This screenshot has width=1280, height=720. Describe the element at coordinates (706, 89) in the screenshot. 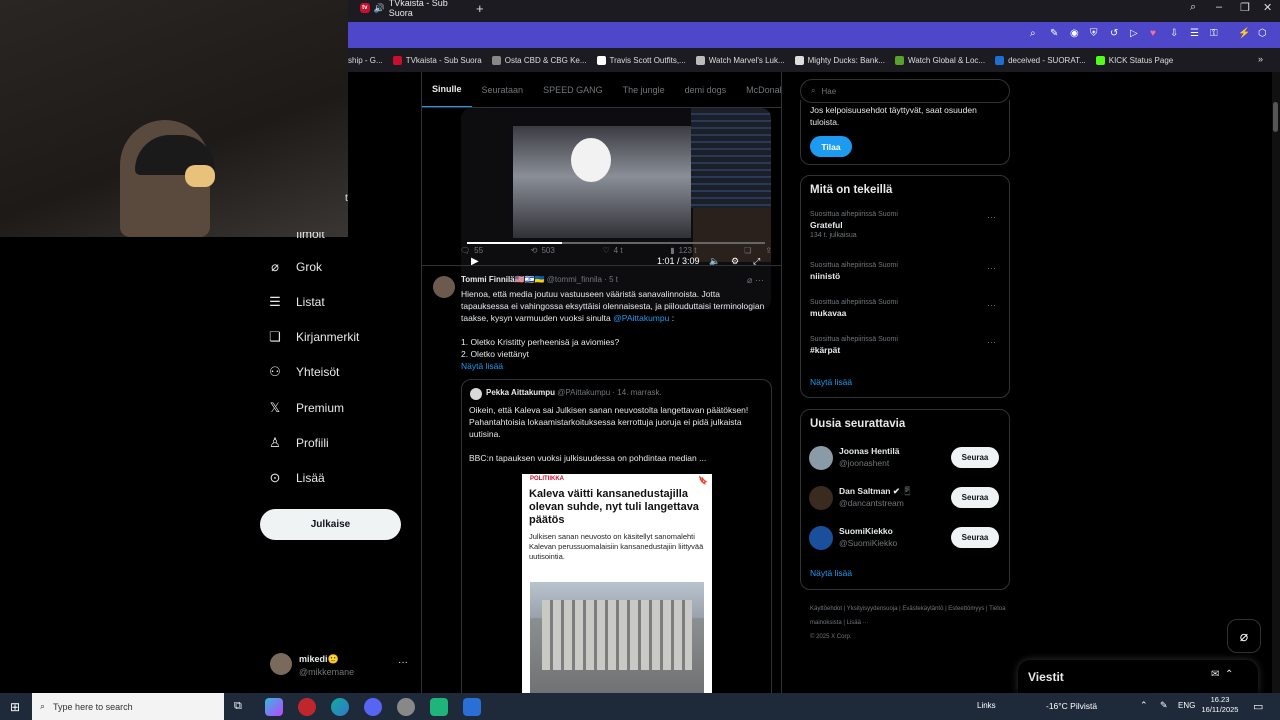

I see `feed-tab: demi dogs` at that location.